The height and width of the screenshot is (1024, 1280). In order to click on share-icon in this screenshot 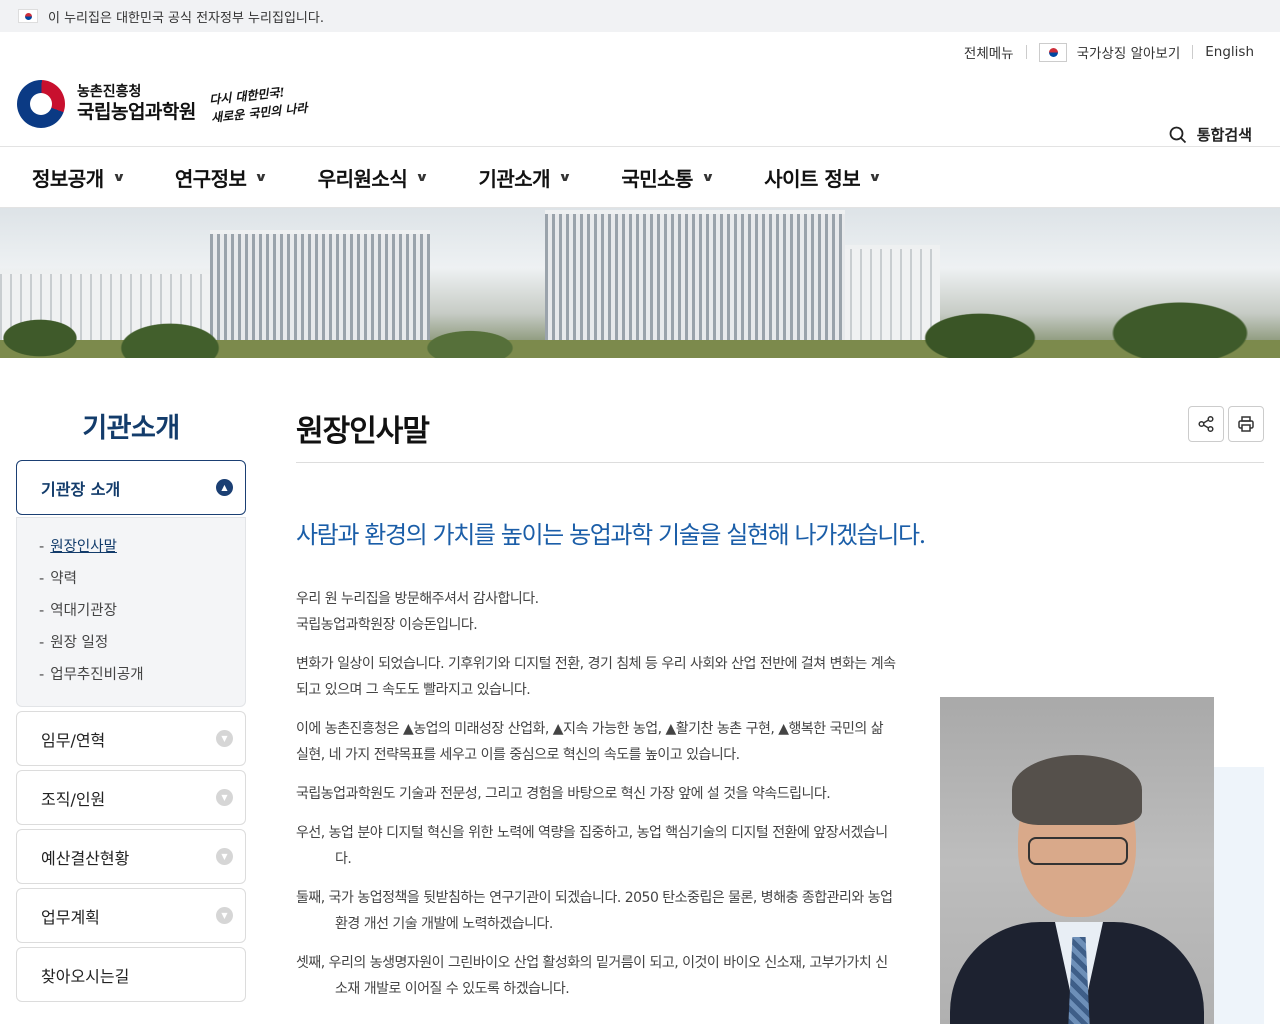, I will do `click(1206, 424)`.